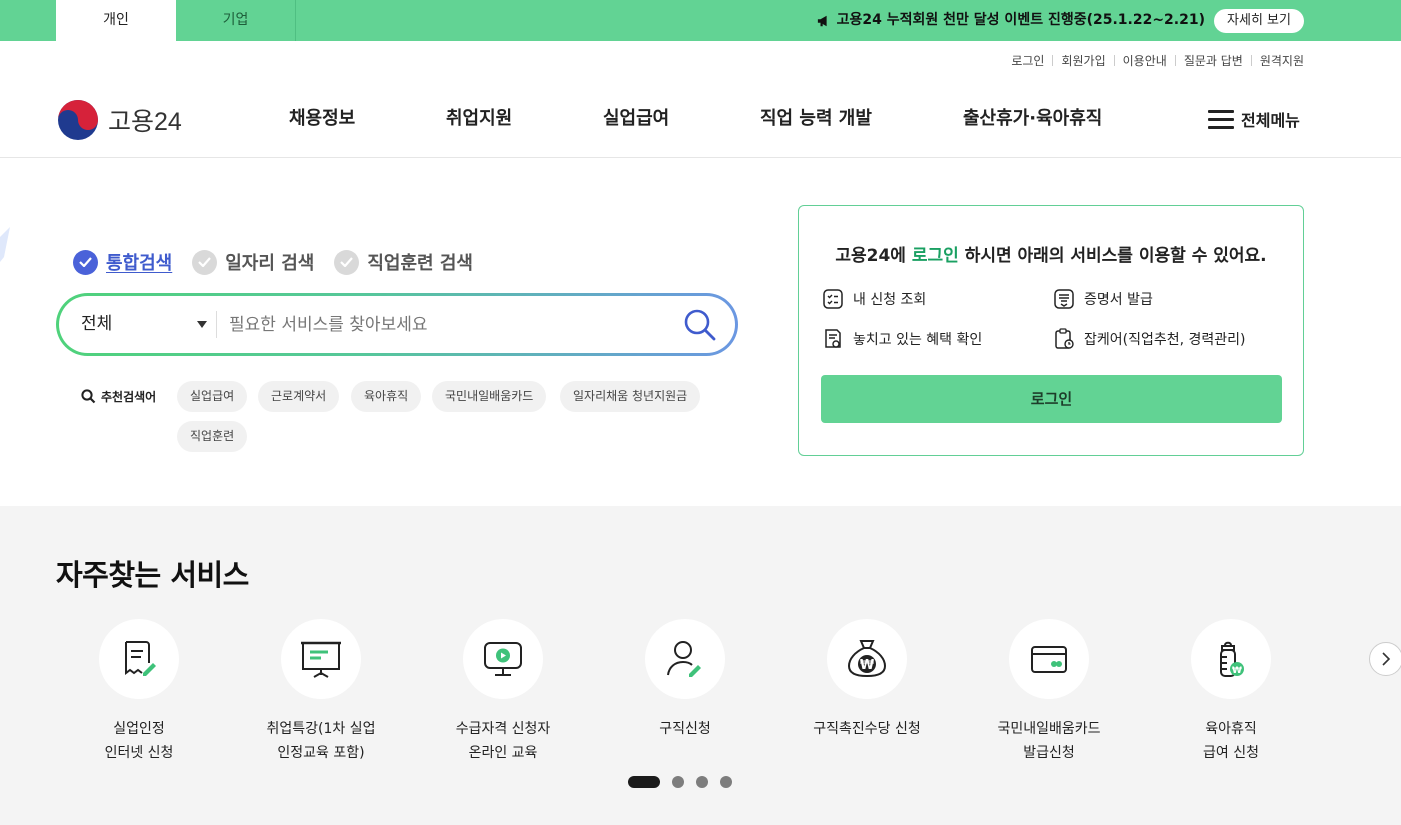 The width and height of the screenshot is (1401, 825). I want to click on keyword-chip: 근로계약서, so click(299, 396).